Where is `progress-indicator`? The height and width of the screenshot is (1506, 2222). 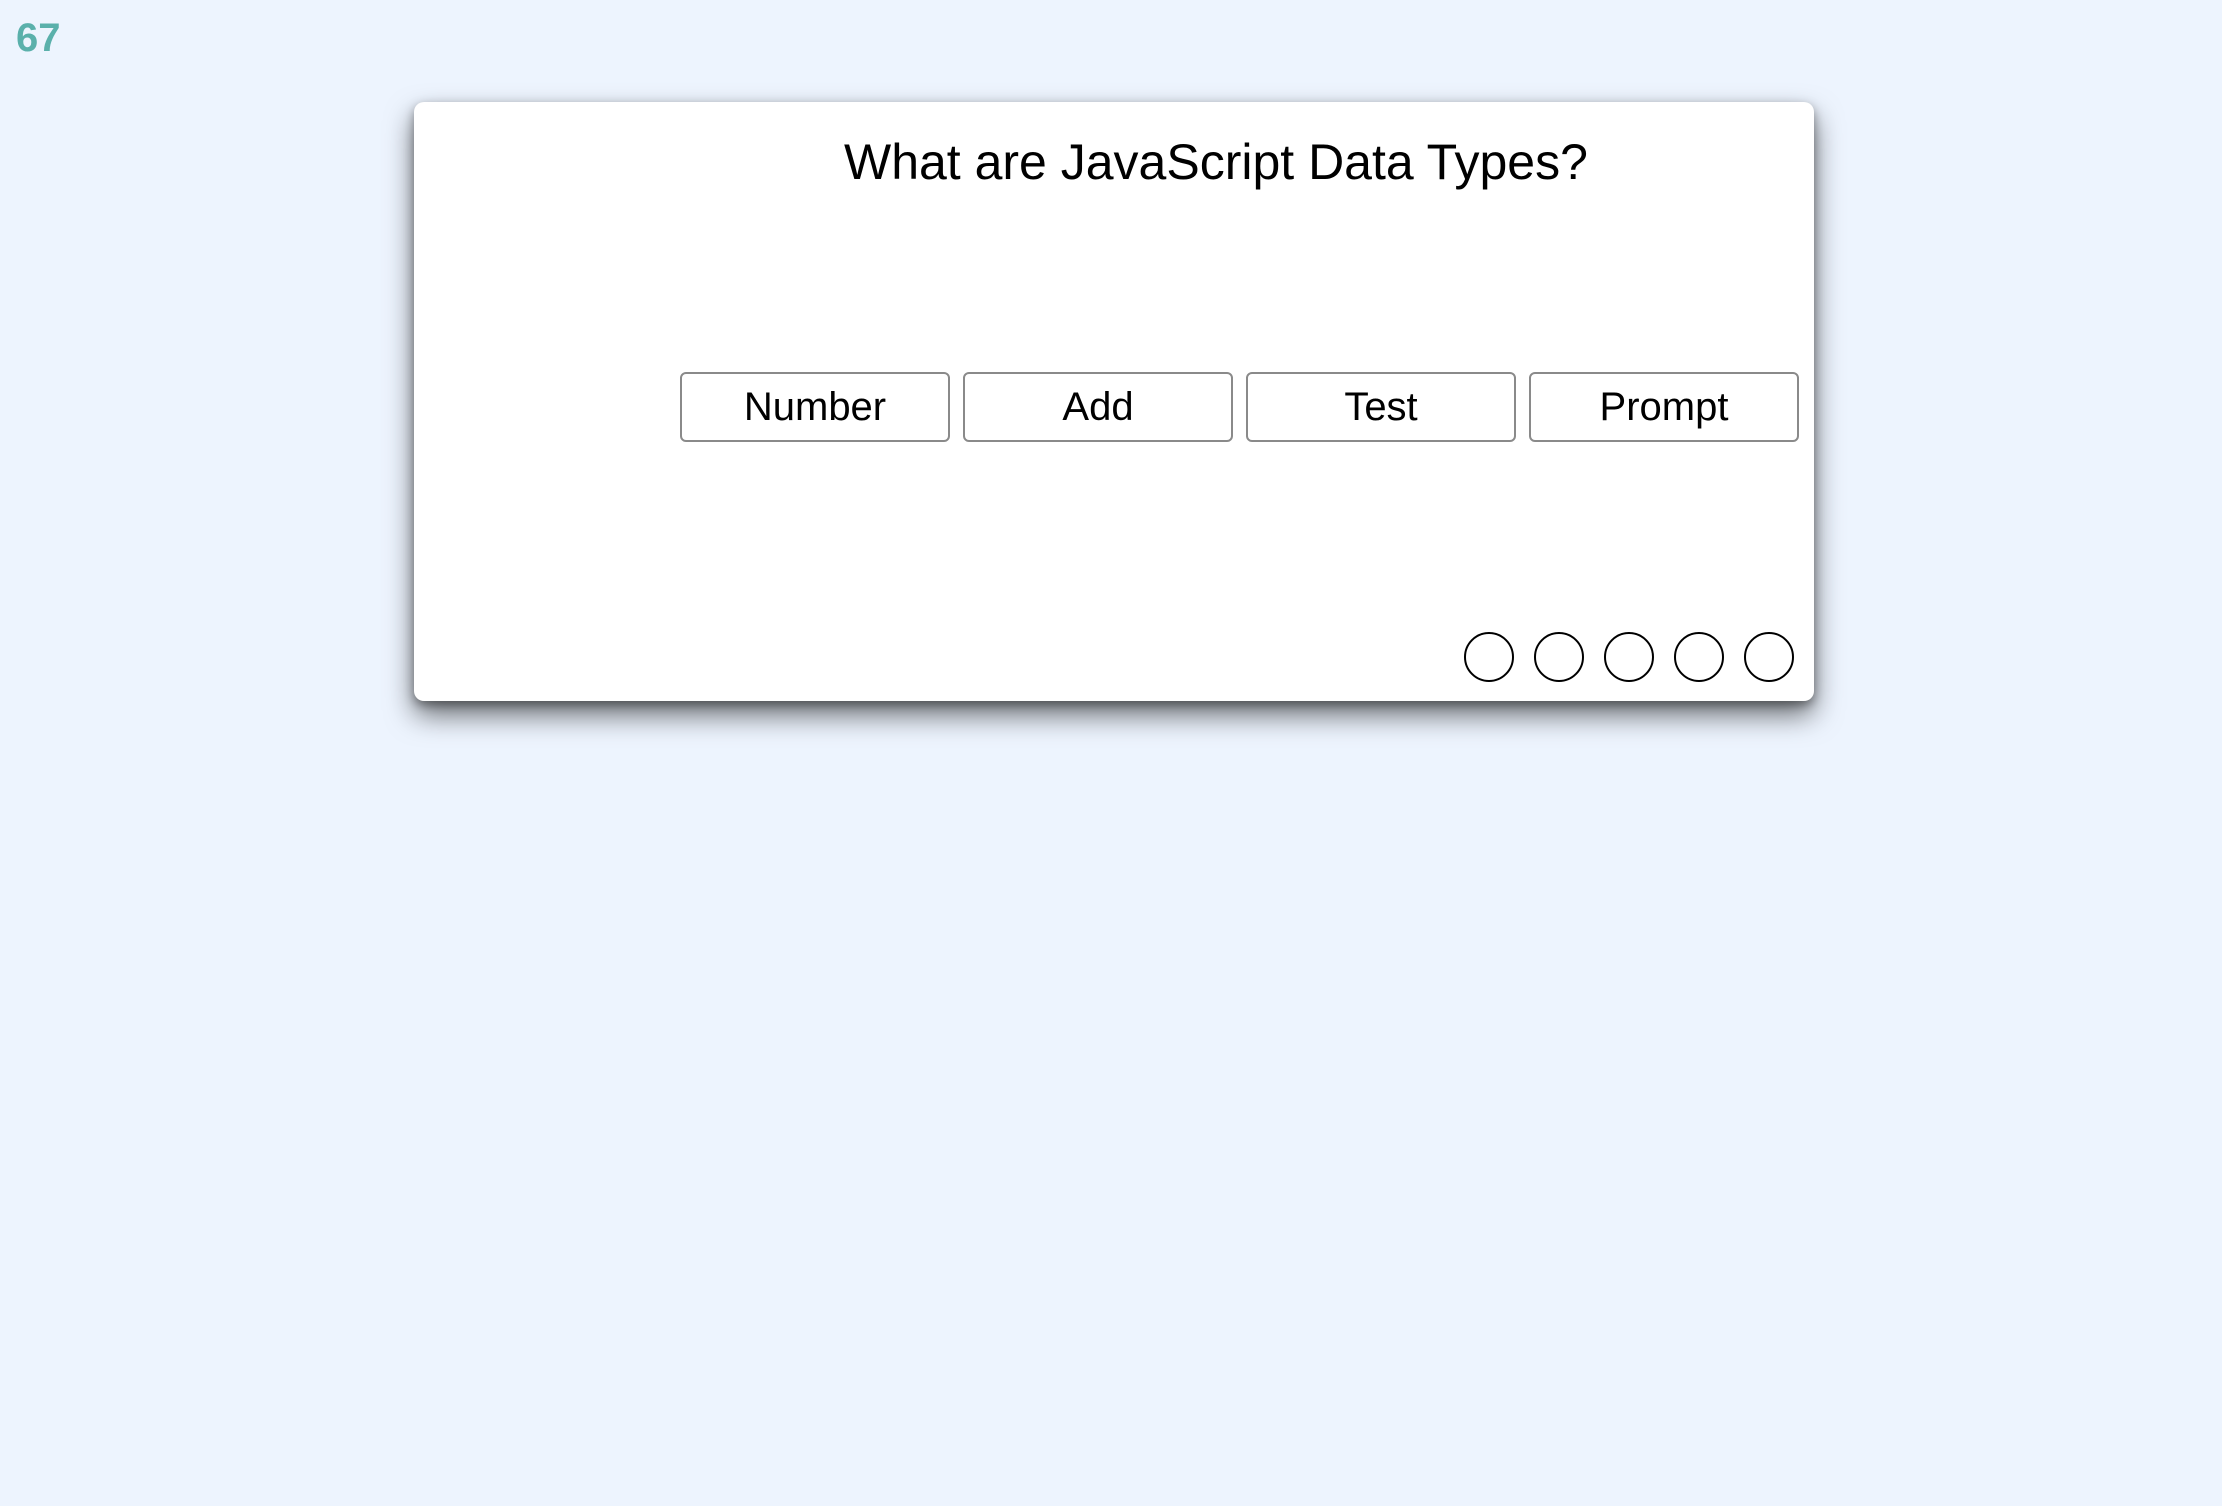 progress-indicator is located at coordinates (1629, 657).